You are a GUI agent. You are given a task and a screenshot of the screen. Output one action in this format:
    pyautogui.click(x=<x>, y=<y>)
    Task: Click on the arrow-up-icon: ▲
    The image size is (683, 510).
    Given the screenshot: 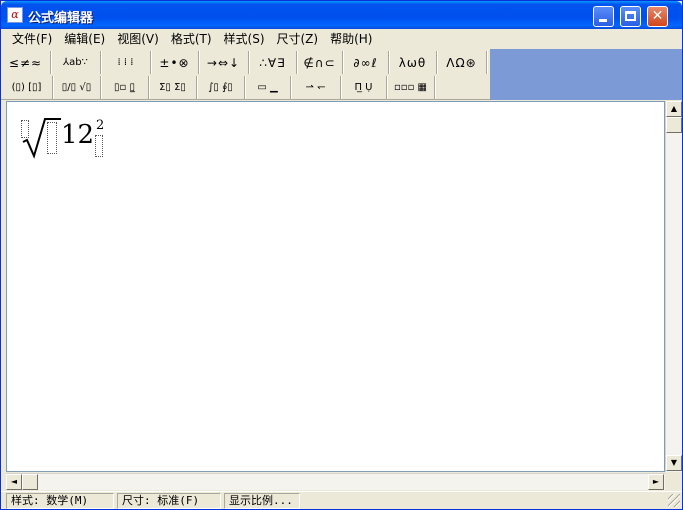 What is the action you would take?
    pyautogui.click(x=674, y=108)
    